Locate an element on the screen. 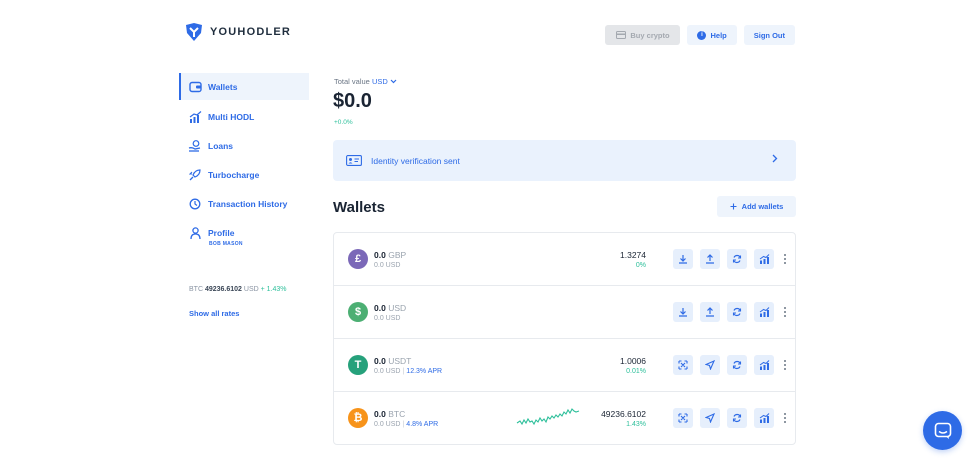  sidebar-item-label: Loans is located at coordinates (221, 145).